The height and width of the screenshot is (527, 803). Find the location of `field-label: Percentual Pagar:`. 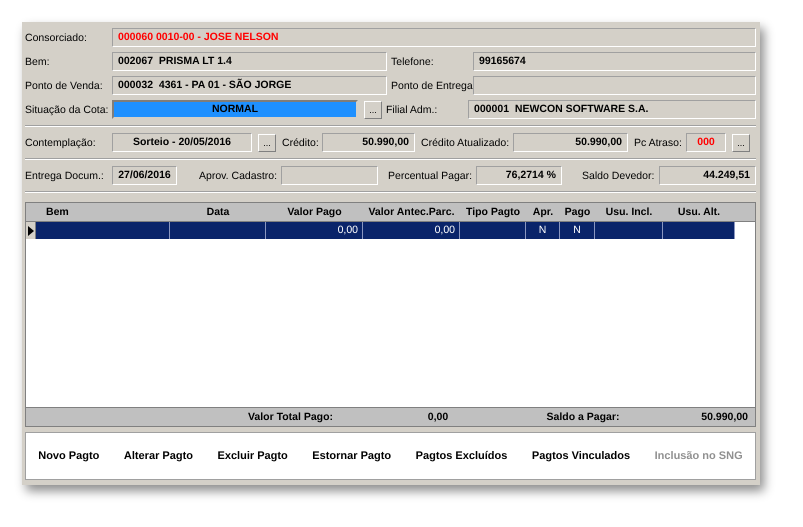

field-label: Percentual Pagar: is located at coordinates (431, 176).